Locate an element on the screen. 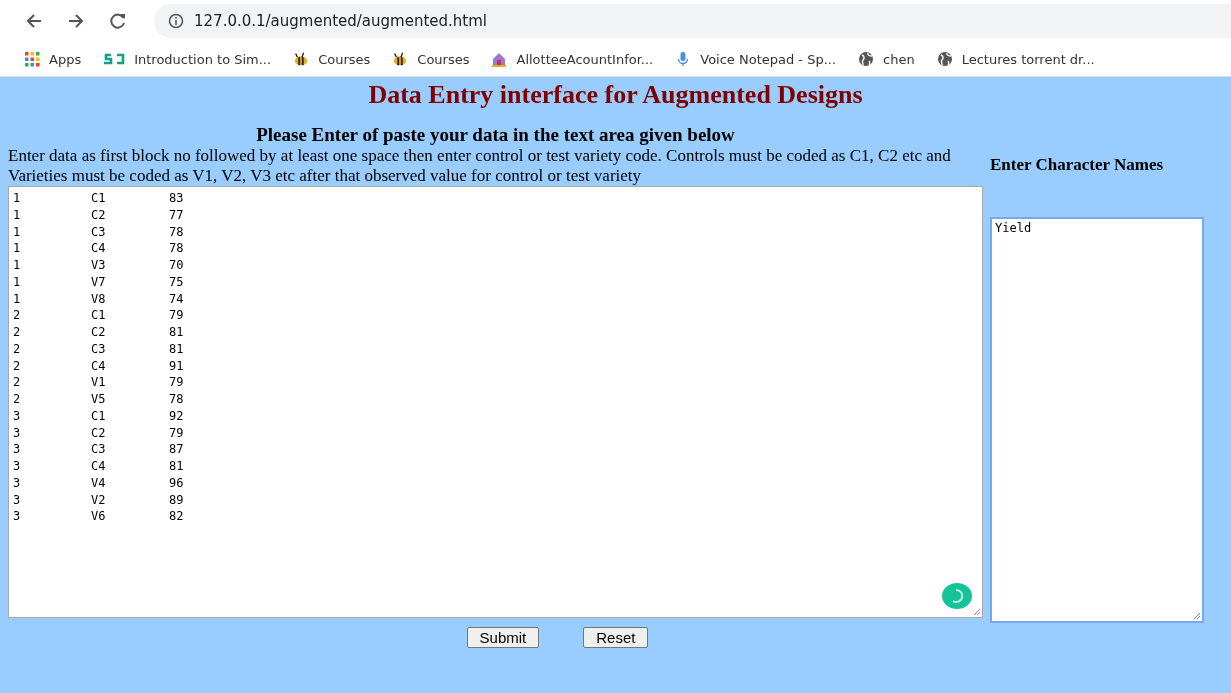 This screenshot has height=693, width=1231. data-value: 74 is located at coordinates (177, 299).